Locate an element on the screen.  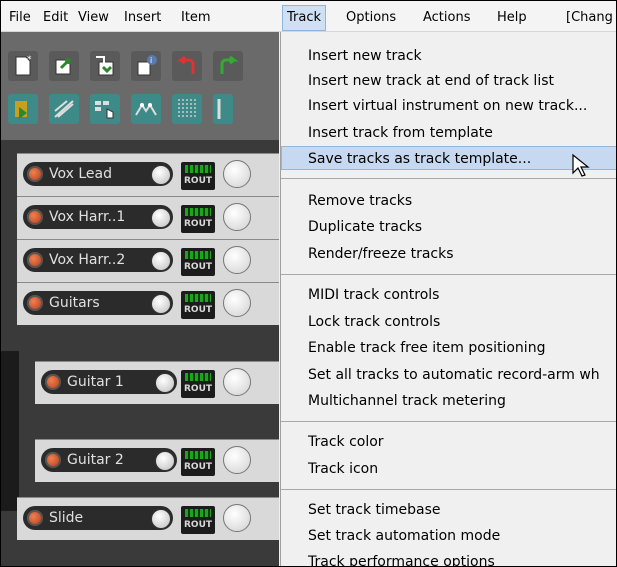
new-project-icon: * is located at coordinates (23, 65).